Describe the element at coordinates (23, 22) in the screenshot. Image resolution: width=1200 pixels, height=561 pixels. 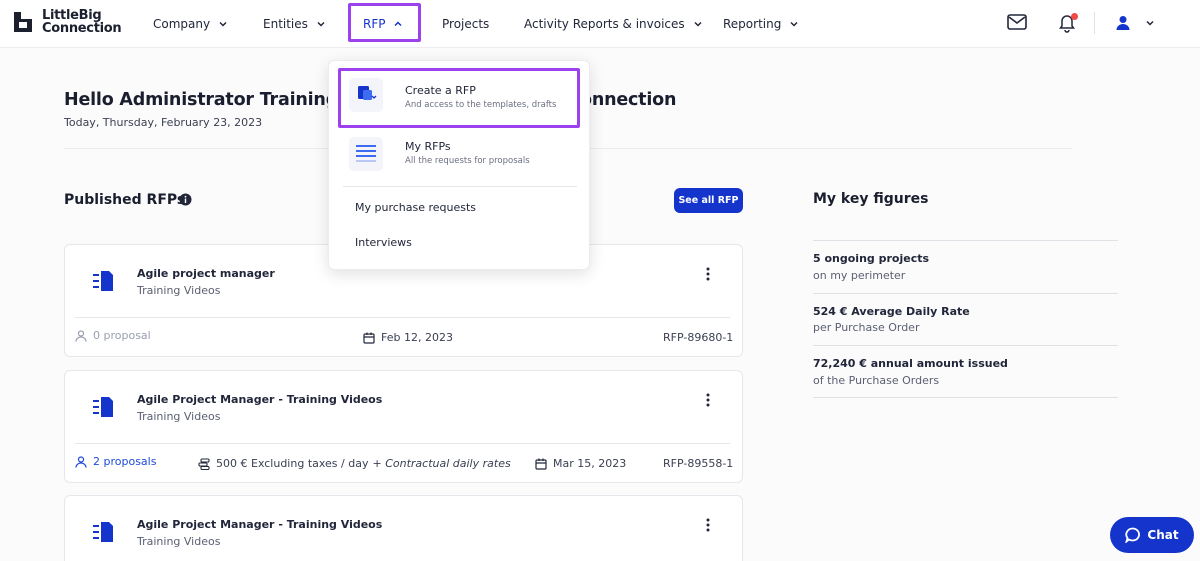
I see `logo-mark-icon` at that location.